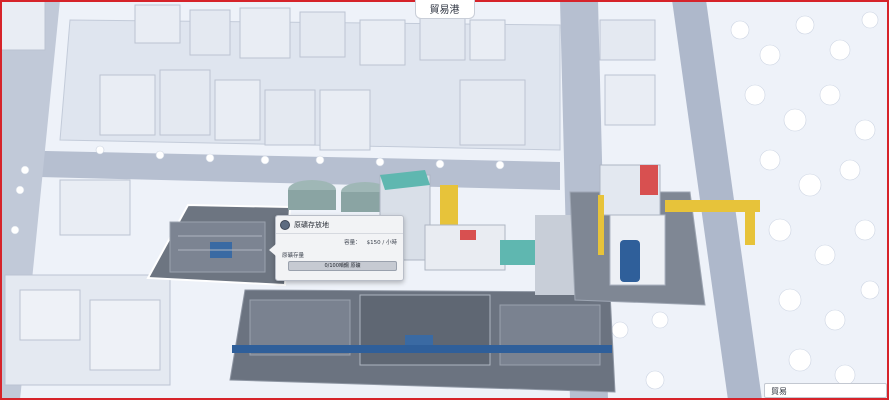  I want to click on storage-progress-text: 0/100噸鋼 原礦, so click(342, 266).